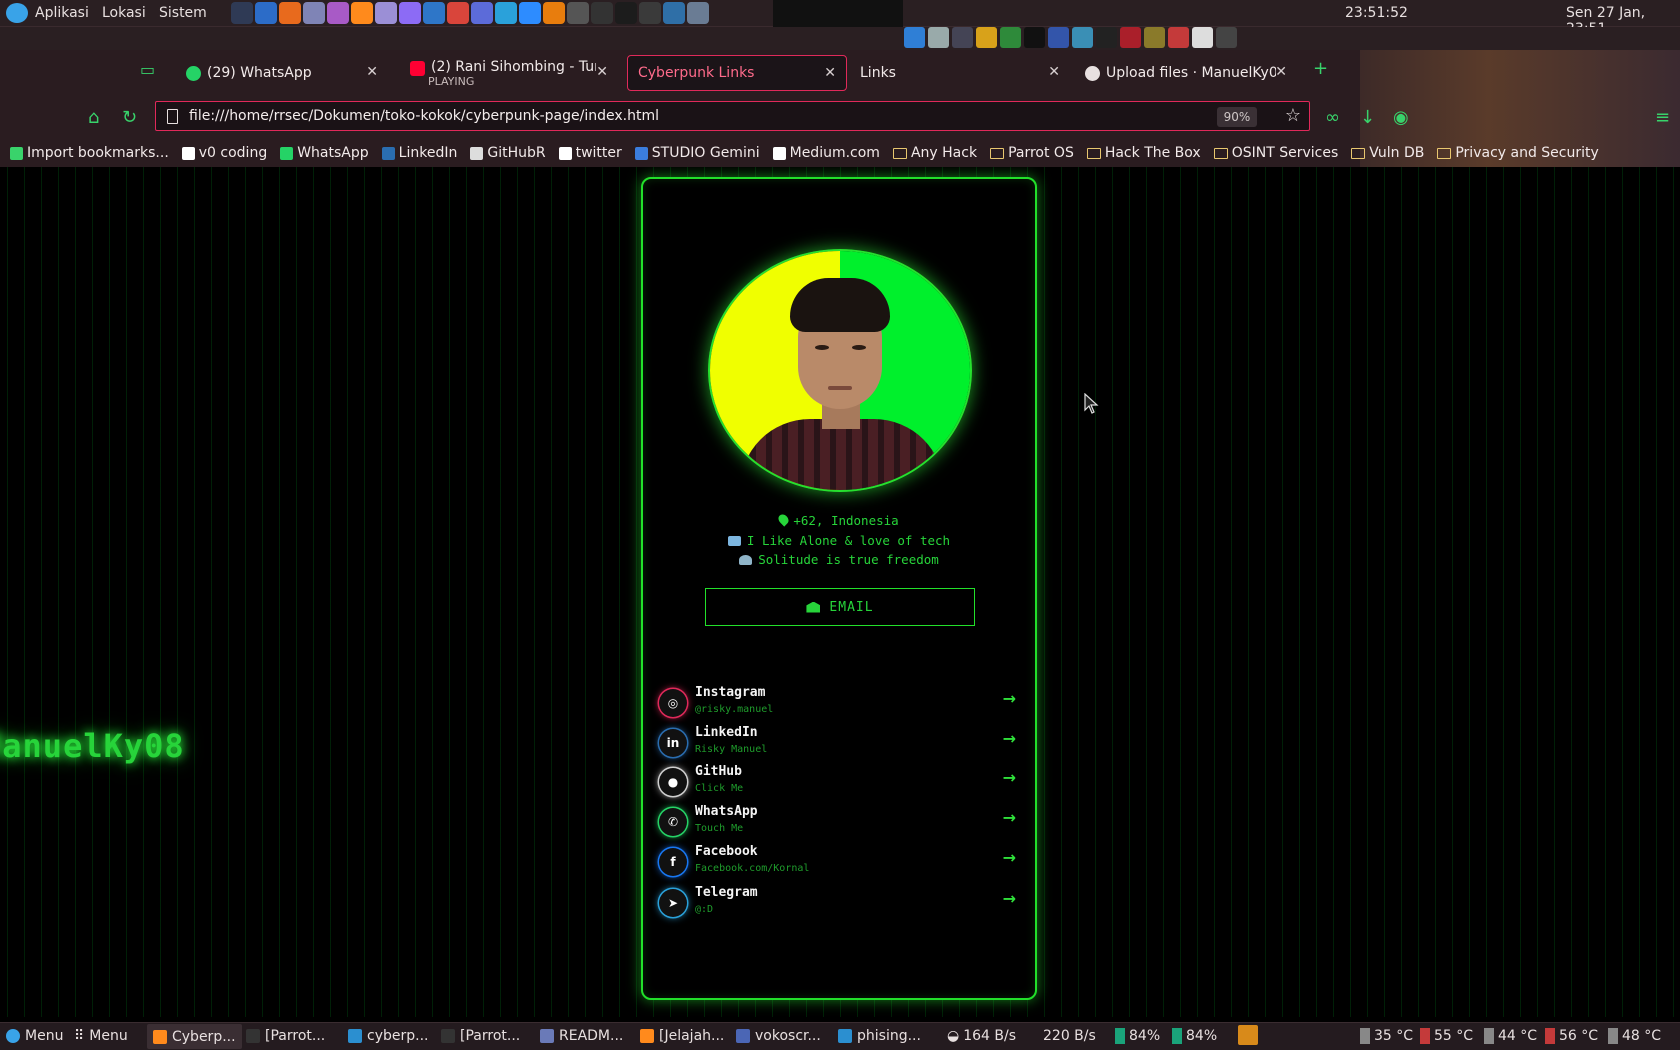  What do you see at coordinates (193, 73) in the screenshot?
I see `whatsapp-icon` at bounding box center [193, 73].